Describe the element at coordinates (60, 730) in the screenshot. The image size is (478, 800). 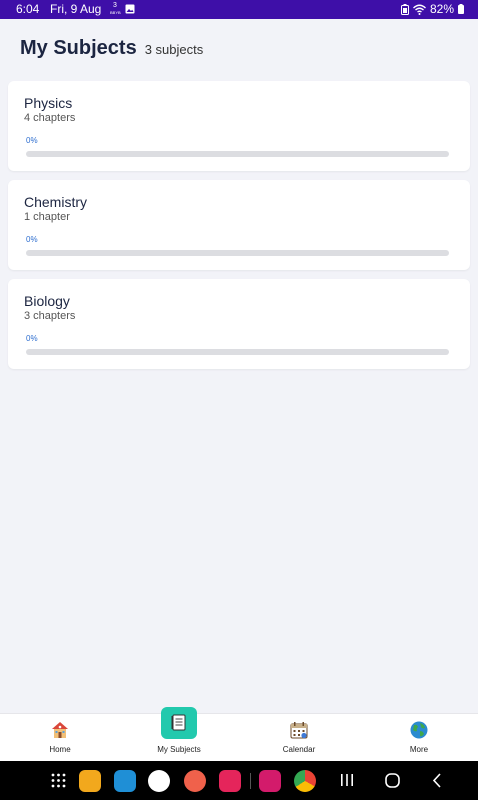
I see `school-icon` at that location.